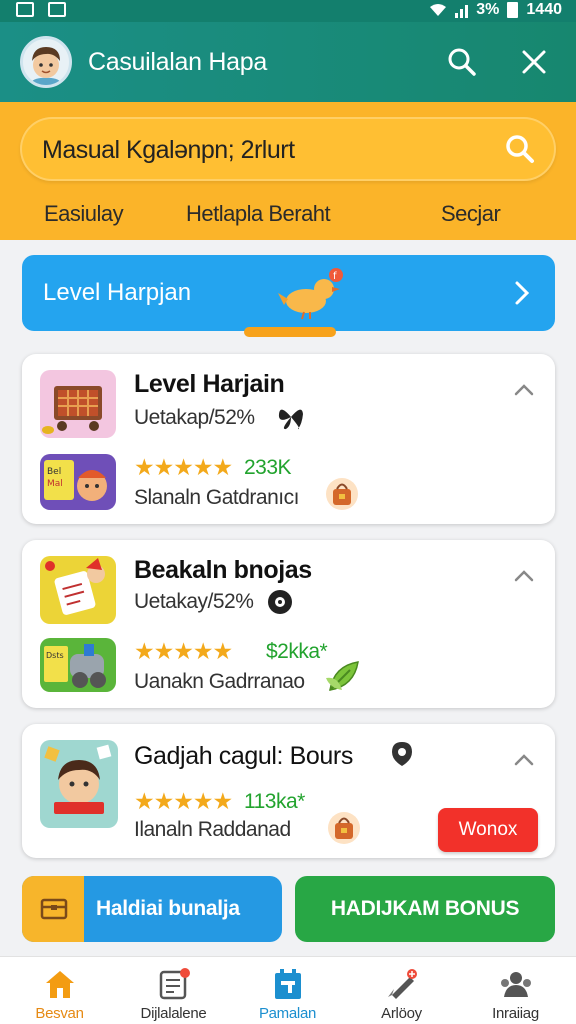 This screenshot has width=576, height=1024. I want to click on nav-item-list: Dijlalalene, so click(173, 990).